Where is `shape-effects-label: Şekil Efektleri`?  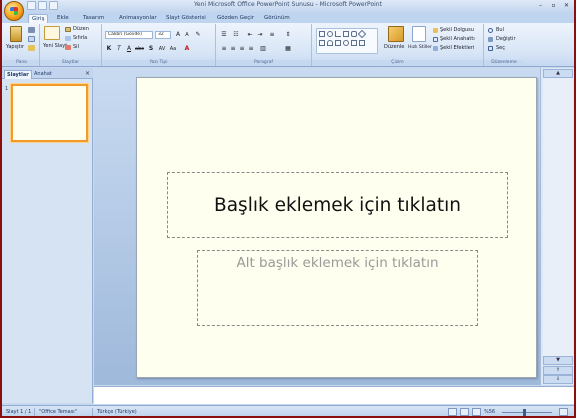 shape-effects-label: Şekil Efektleri is located at coordinates (457, 48).